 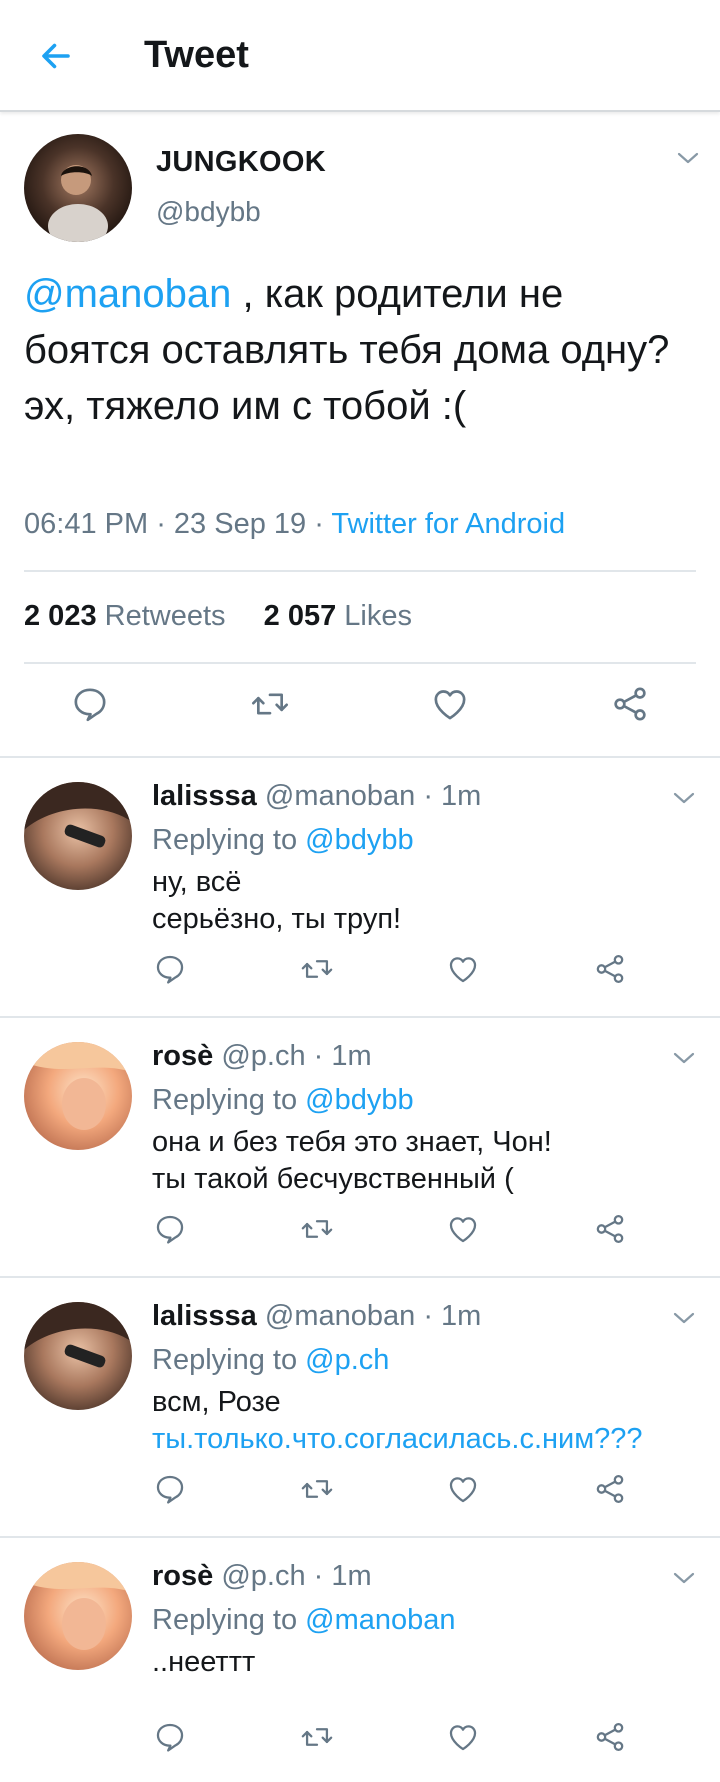 I want to click on reply-text-link: ты.только.что.согласилась.с.ним???, so click(x=432, y=1439).